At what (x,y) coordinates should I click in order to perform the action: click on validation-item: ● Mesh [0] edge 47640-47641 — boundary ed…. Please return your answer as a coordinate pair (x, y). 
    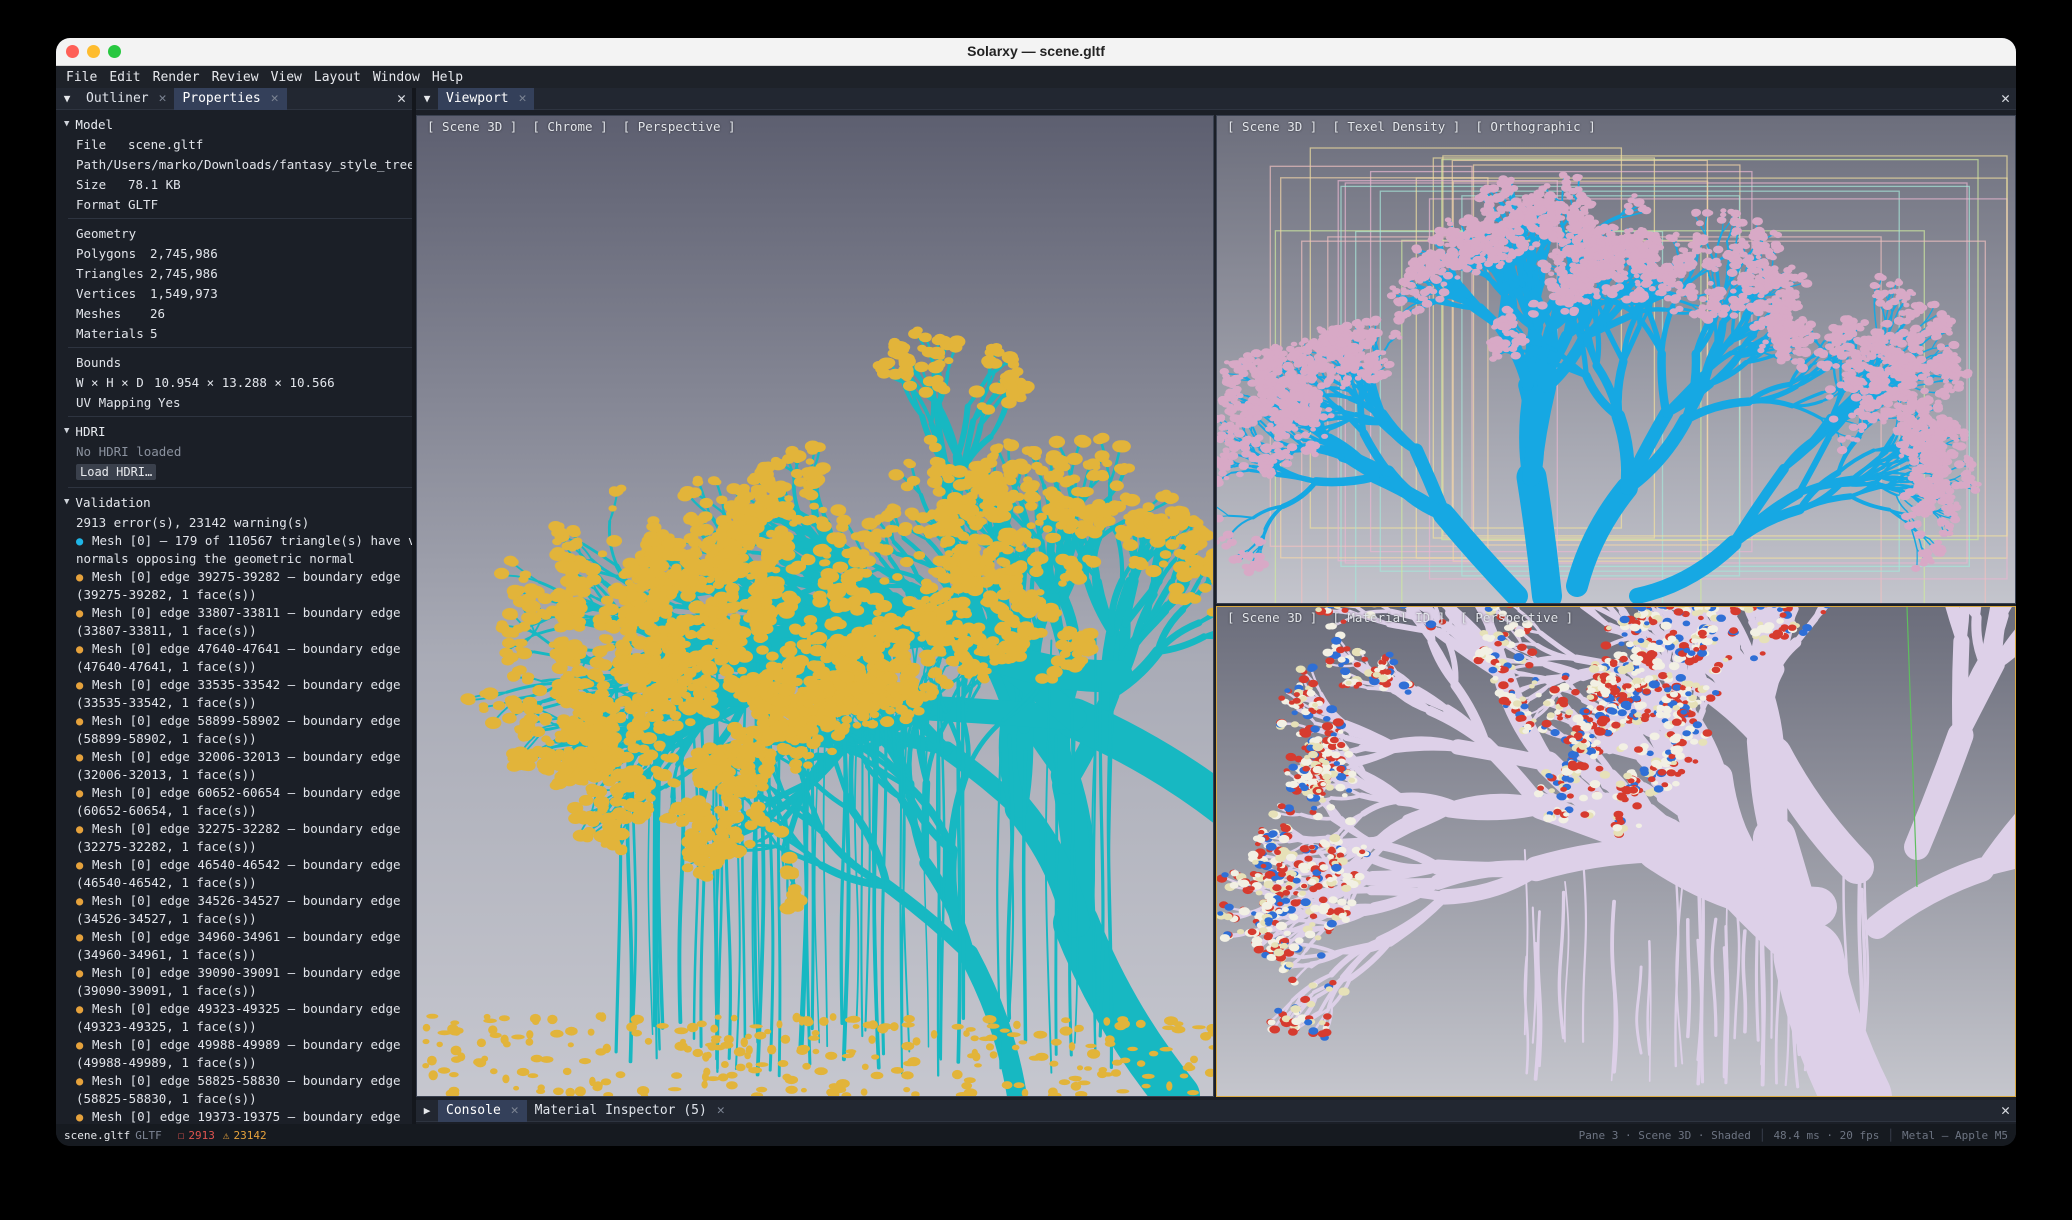
    Looking at the image, I should click on (234, 658).